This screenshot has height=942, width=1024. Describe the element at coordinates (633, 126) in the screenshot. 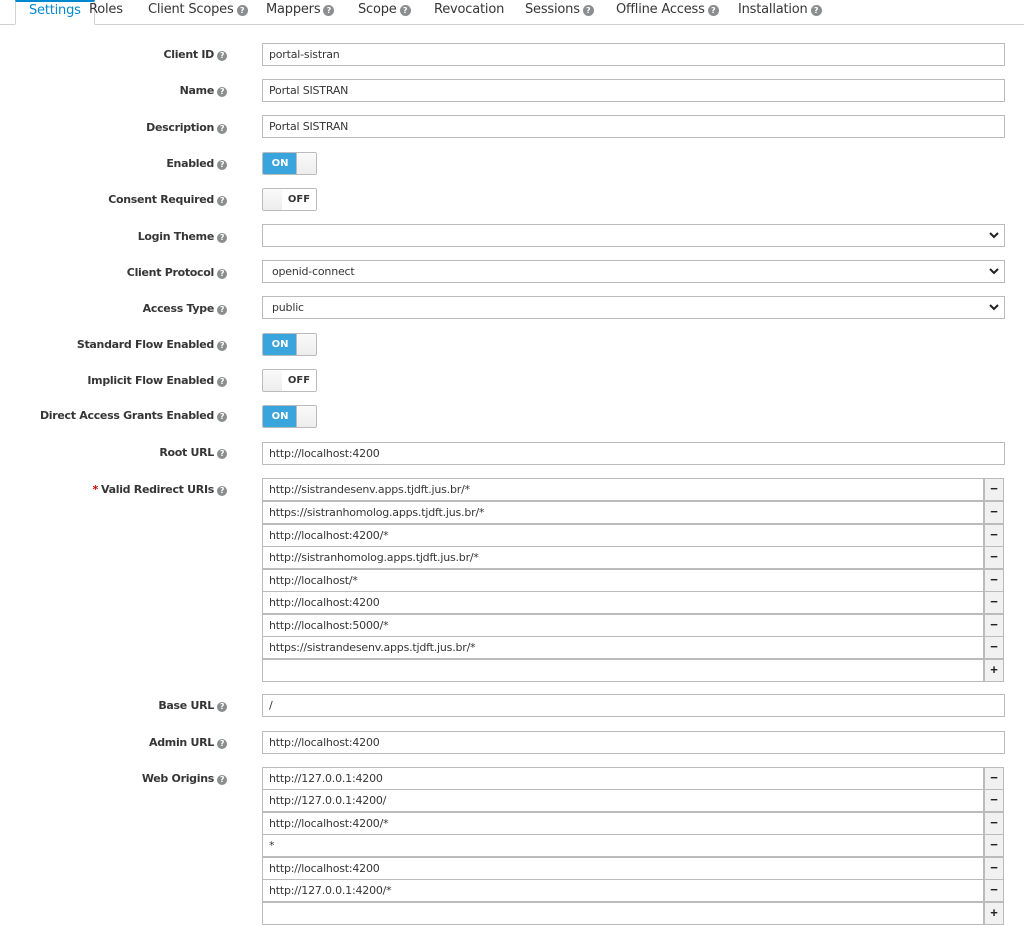

I see `description-input: Portal SISTRAN` at that location.